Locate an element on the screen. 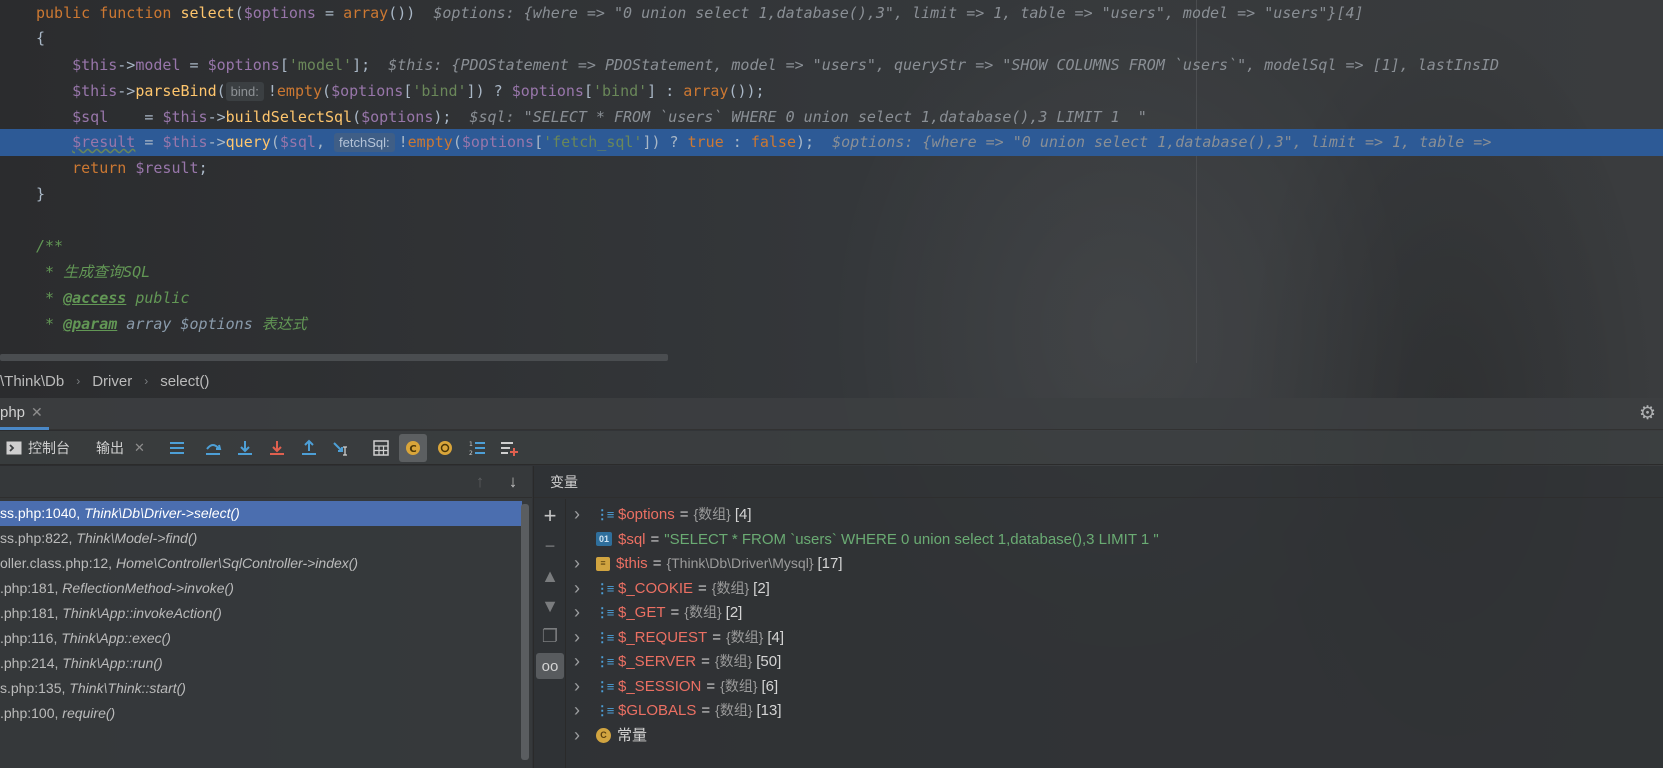 The width and height of the screenshot is (1663, 768). constant-icon: C is located at coordinates (603, 735).